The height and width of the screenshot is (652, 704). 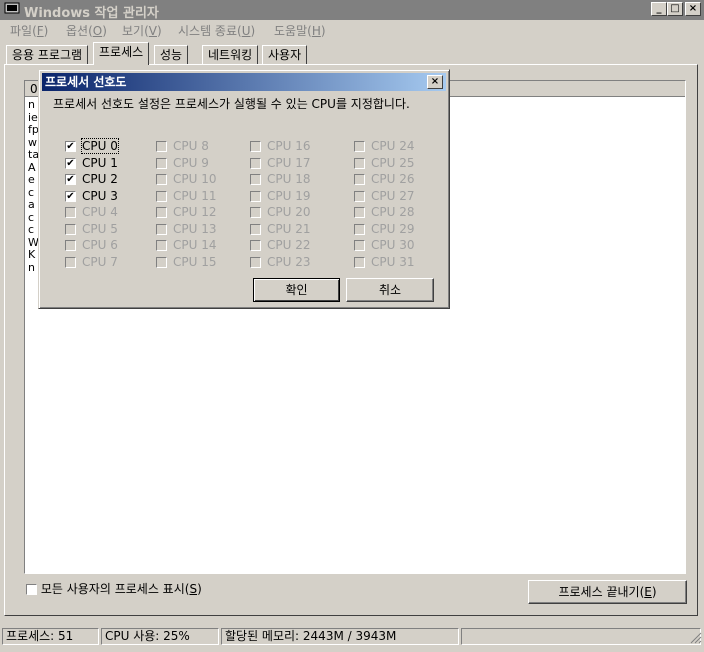 I want to click on status-memory: 할당된 메모리: 2443M / 3943M, so click(x=340, y=636).